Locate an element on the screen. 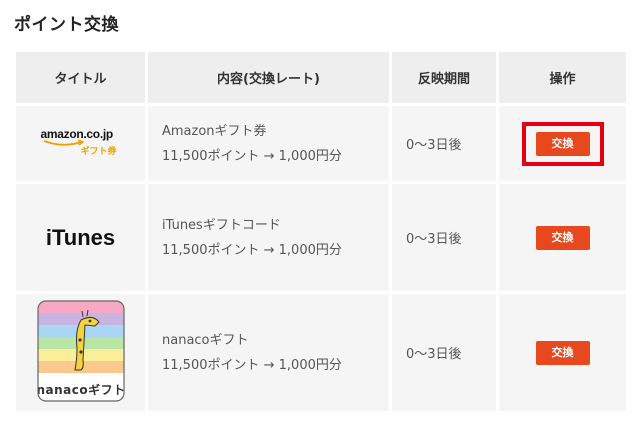  page-title: ポイント交換 is located at coordinates (66, 25).